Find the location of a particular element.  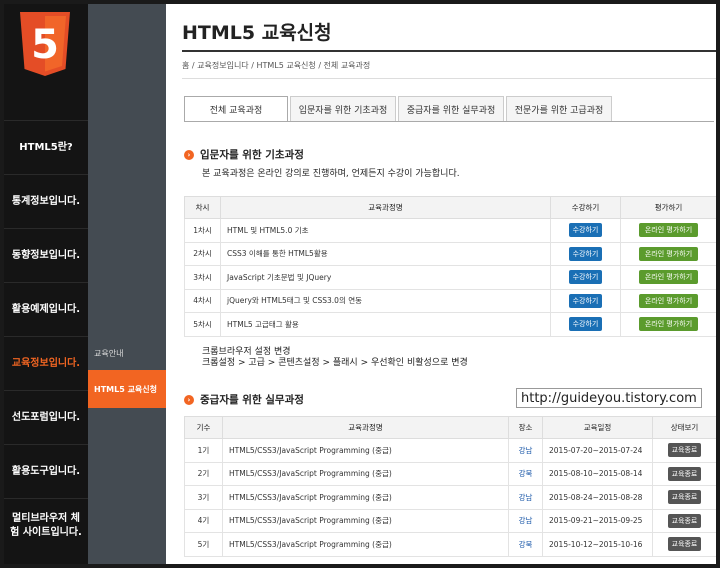

nav-item-statistics: 통계정보입니다. is located at coordinates (46, 201).